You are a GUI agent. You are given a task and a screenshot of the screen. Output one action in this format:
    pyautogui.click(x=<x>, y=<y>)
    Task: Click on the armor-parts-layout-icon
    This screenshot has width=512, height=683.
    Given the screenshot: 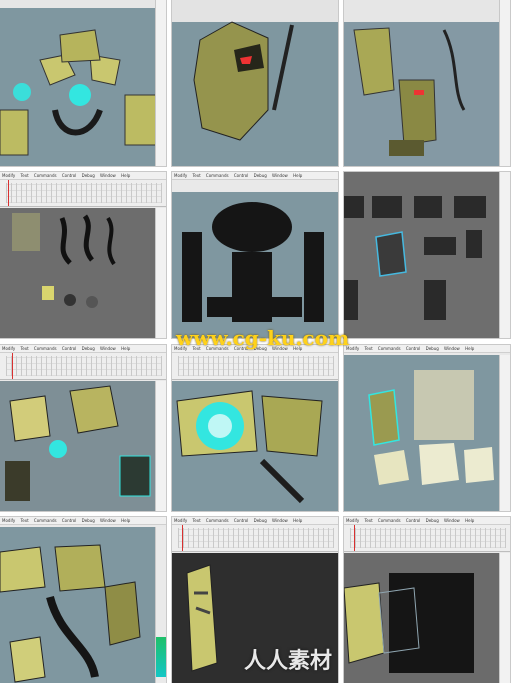 What is the action you would take?
    pyautogui.click(x=415, y=258)
    